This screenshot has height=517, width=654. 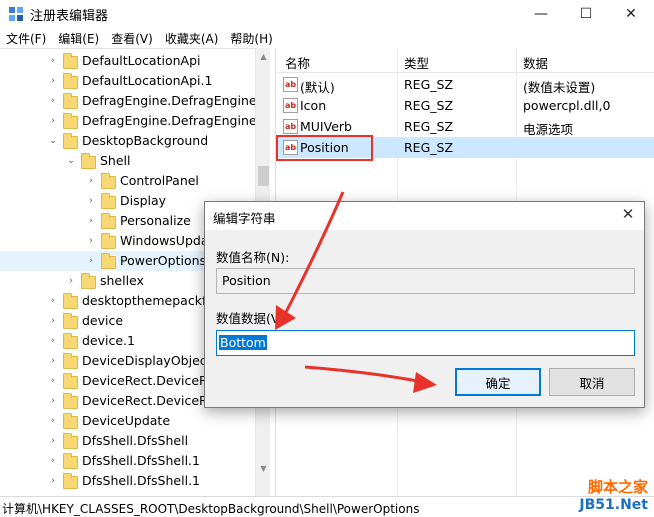 What do you see at coordinates (263, 56) in the screenshot?
I see `scroll-up-icon: ▲` at bounding box center [263, 56].